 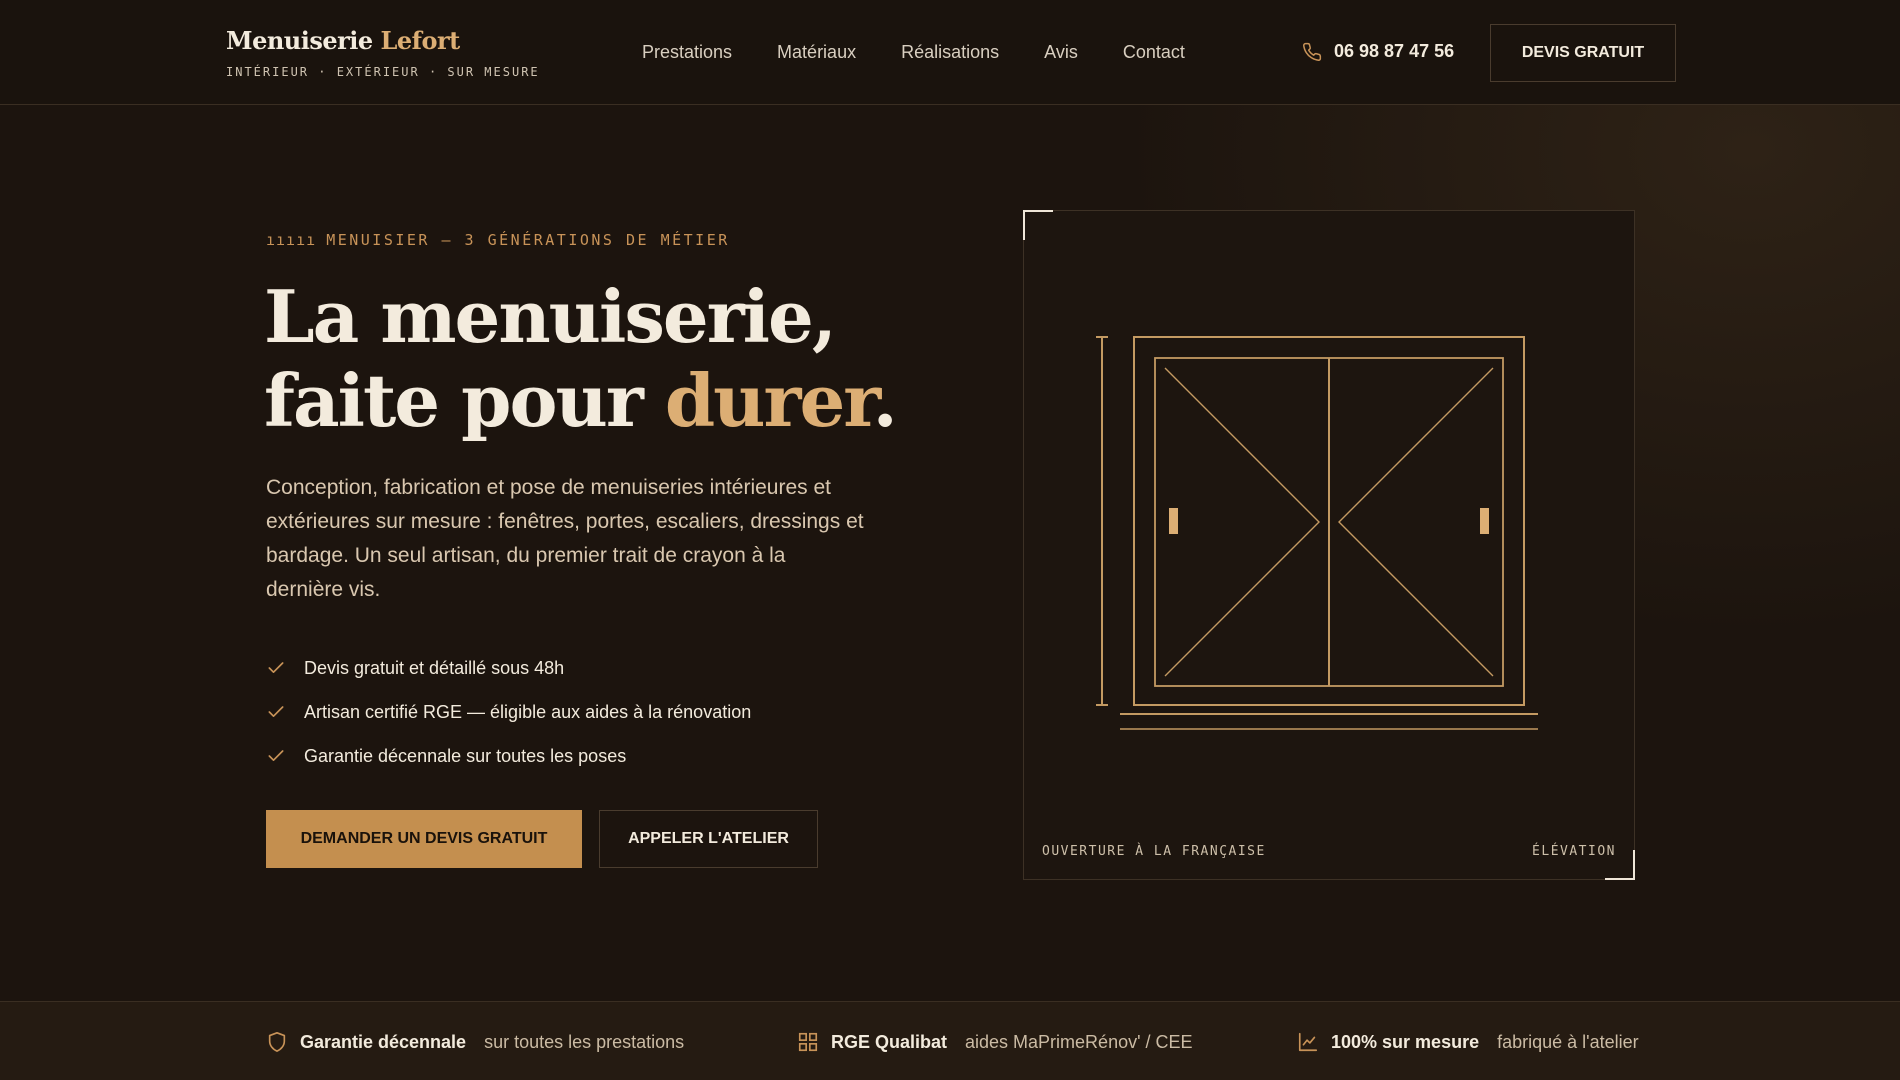 I want to click on hero-title-accent: durer, so click(x=769, y=400).